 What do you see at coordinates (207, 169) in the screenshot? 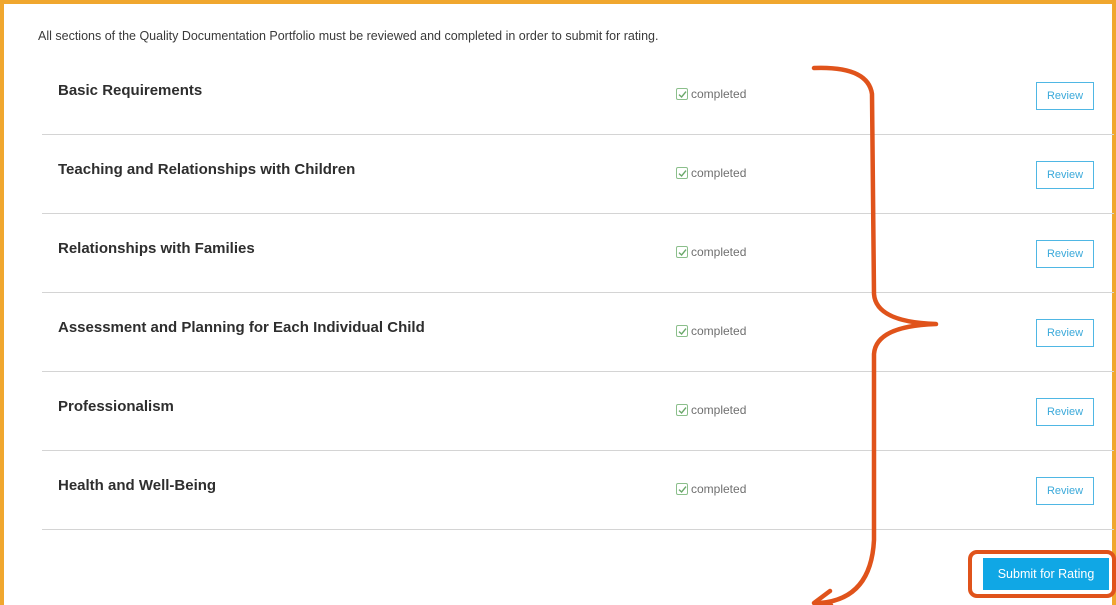
I see `section-title: Teaching and Relationships with Children` at bounding box center [207, 169].